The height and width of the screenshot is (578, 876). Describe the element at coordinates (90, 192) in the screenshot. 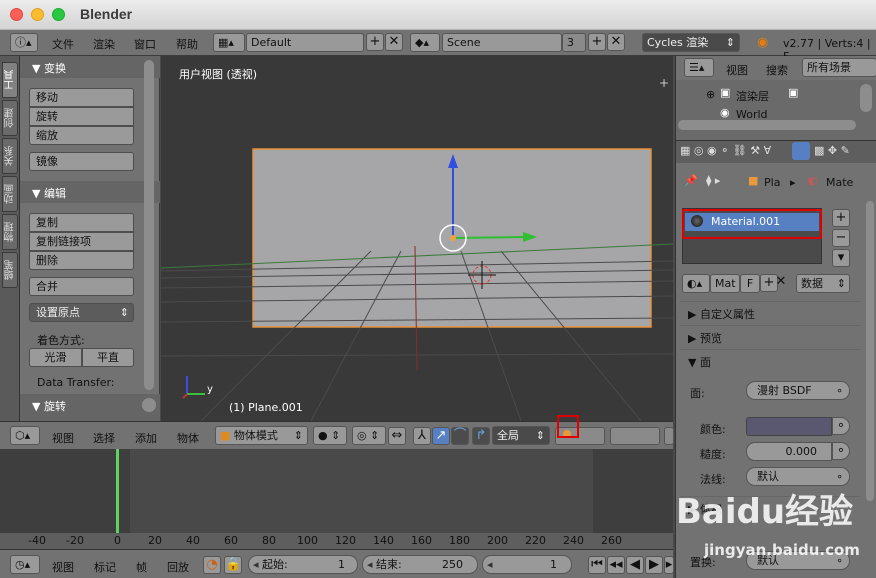

I see `panel-edit-header: ▼ 编辑` at that location.